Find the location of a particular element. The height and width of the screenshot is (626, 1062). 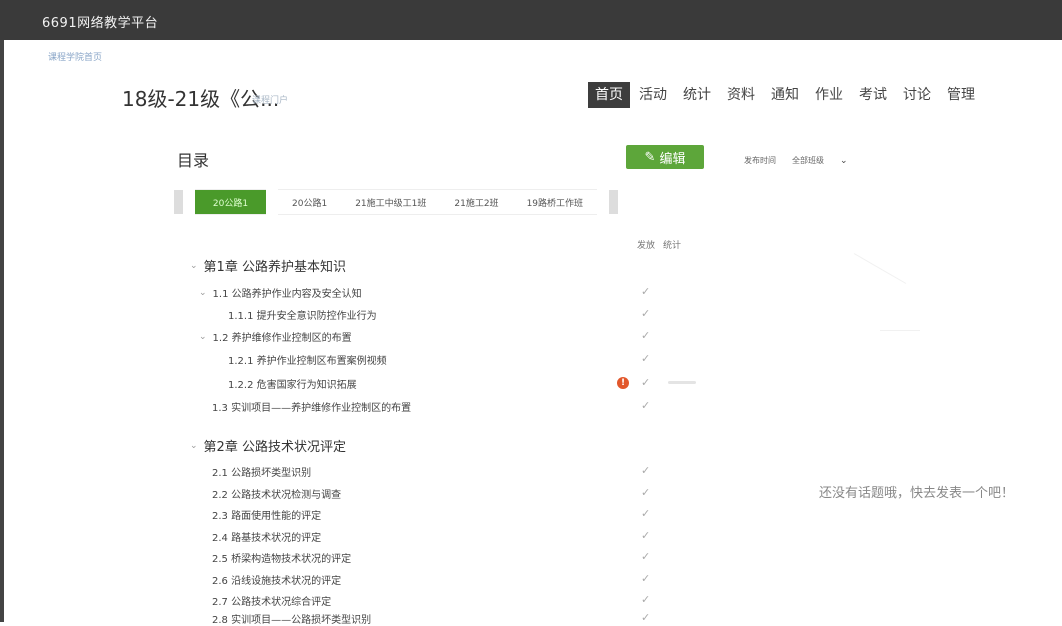

nav-homework: 作业 is located at coordinates (829, 95).